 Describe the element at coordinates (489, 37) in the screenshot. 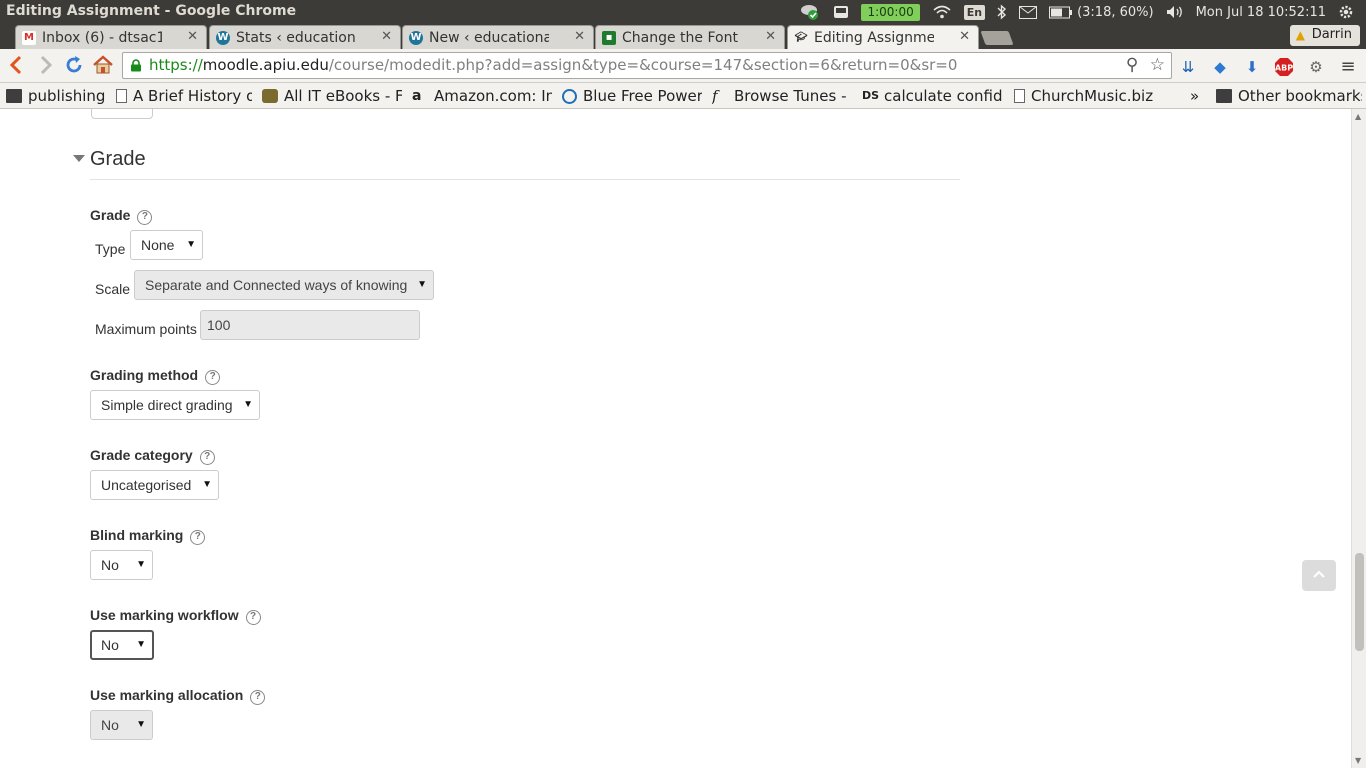

I see `tab-label: New ‹ educational re` at that location.